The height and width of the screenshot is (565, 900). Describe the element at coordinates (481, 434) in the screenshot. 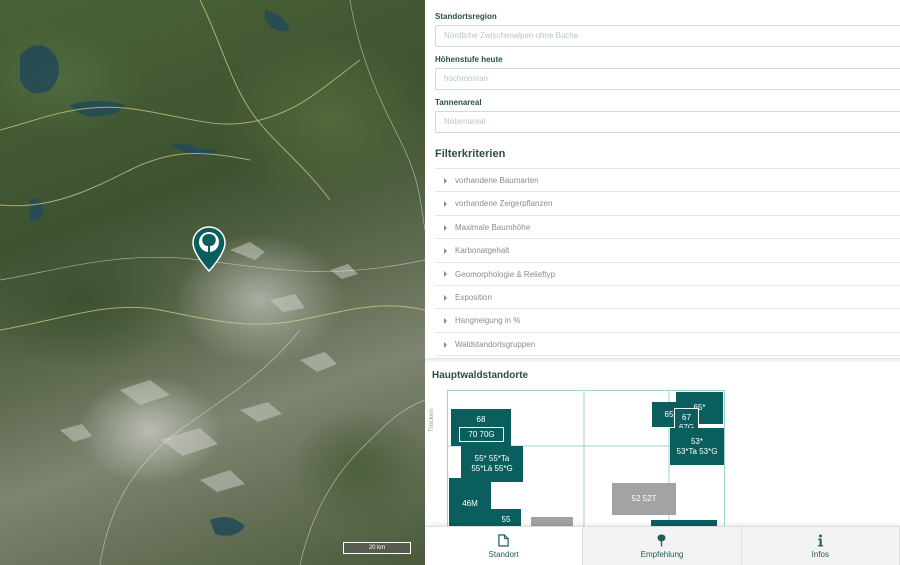

I see `box-70-70g: 70 70G` at that location.